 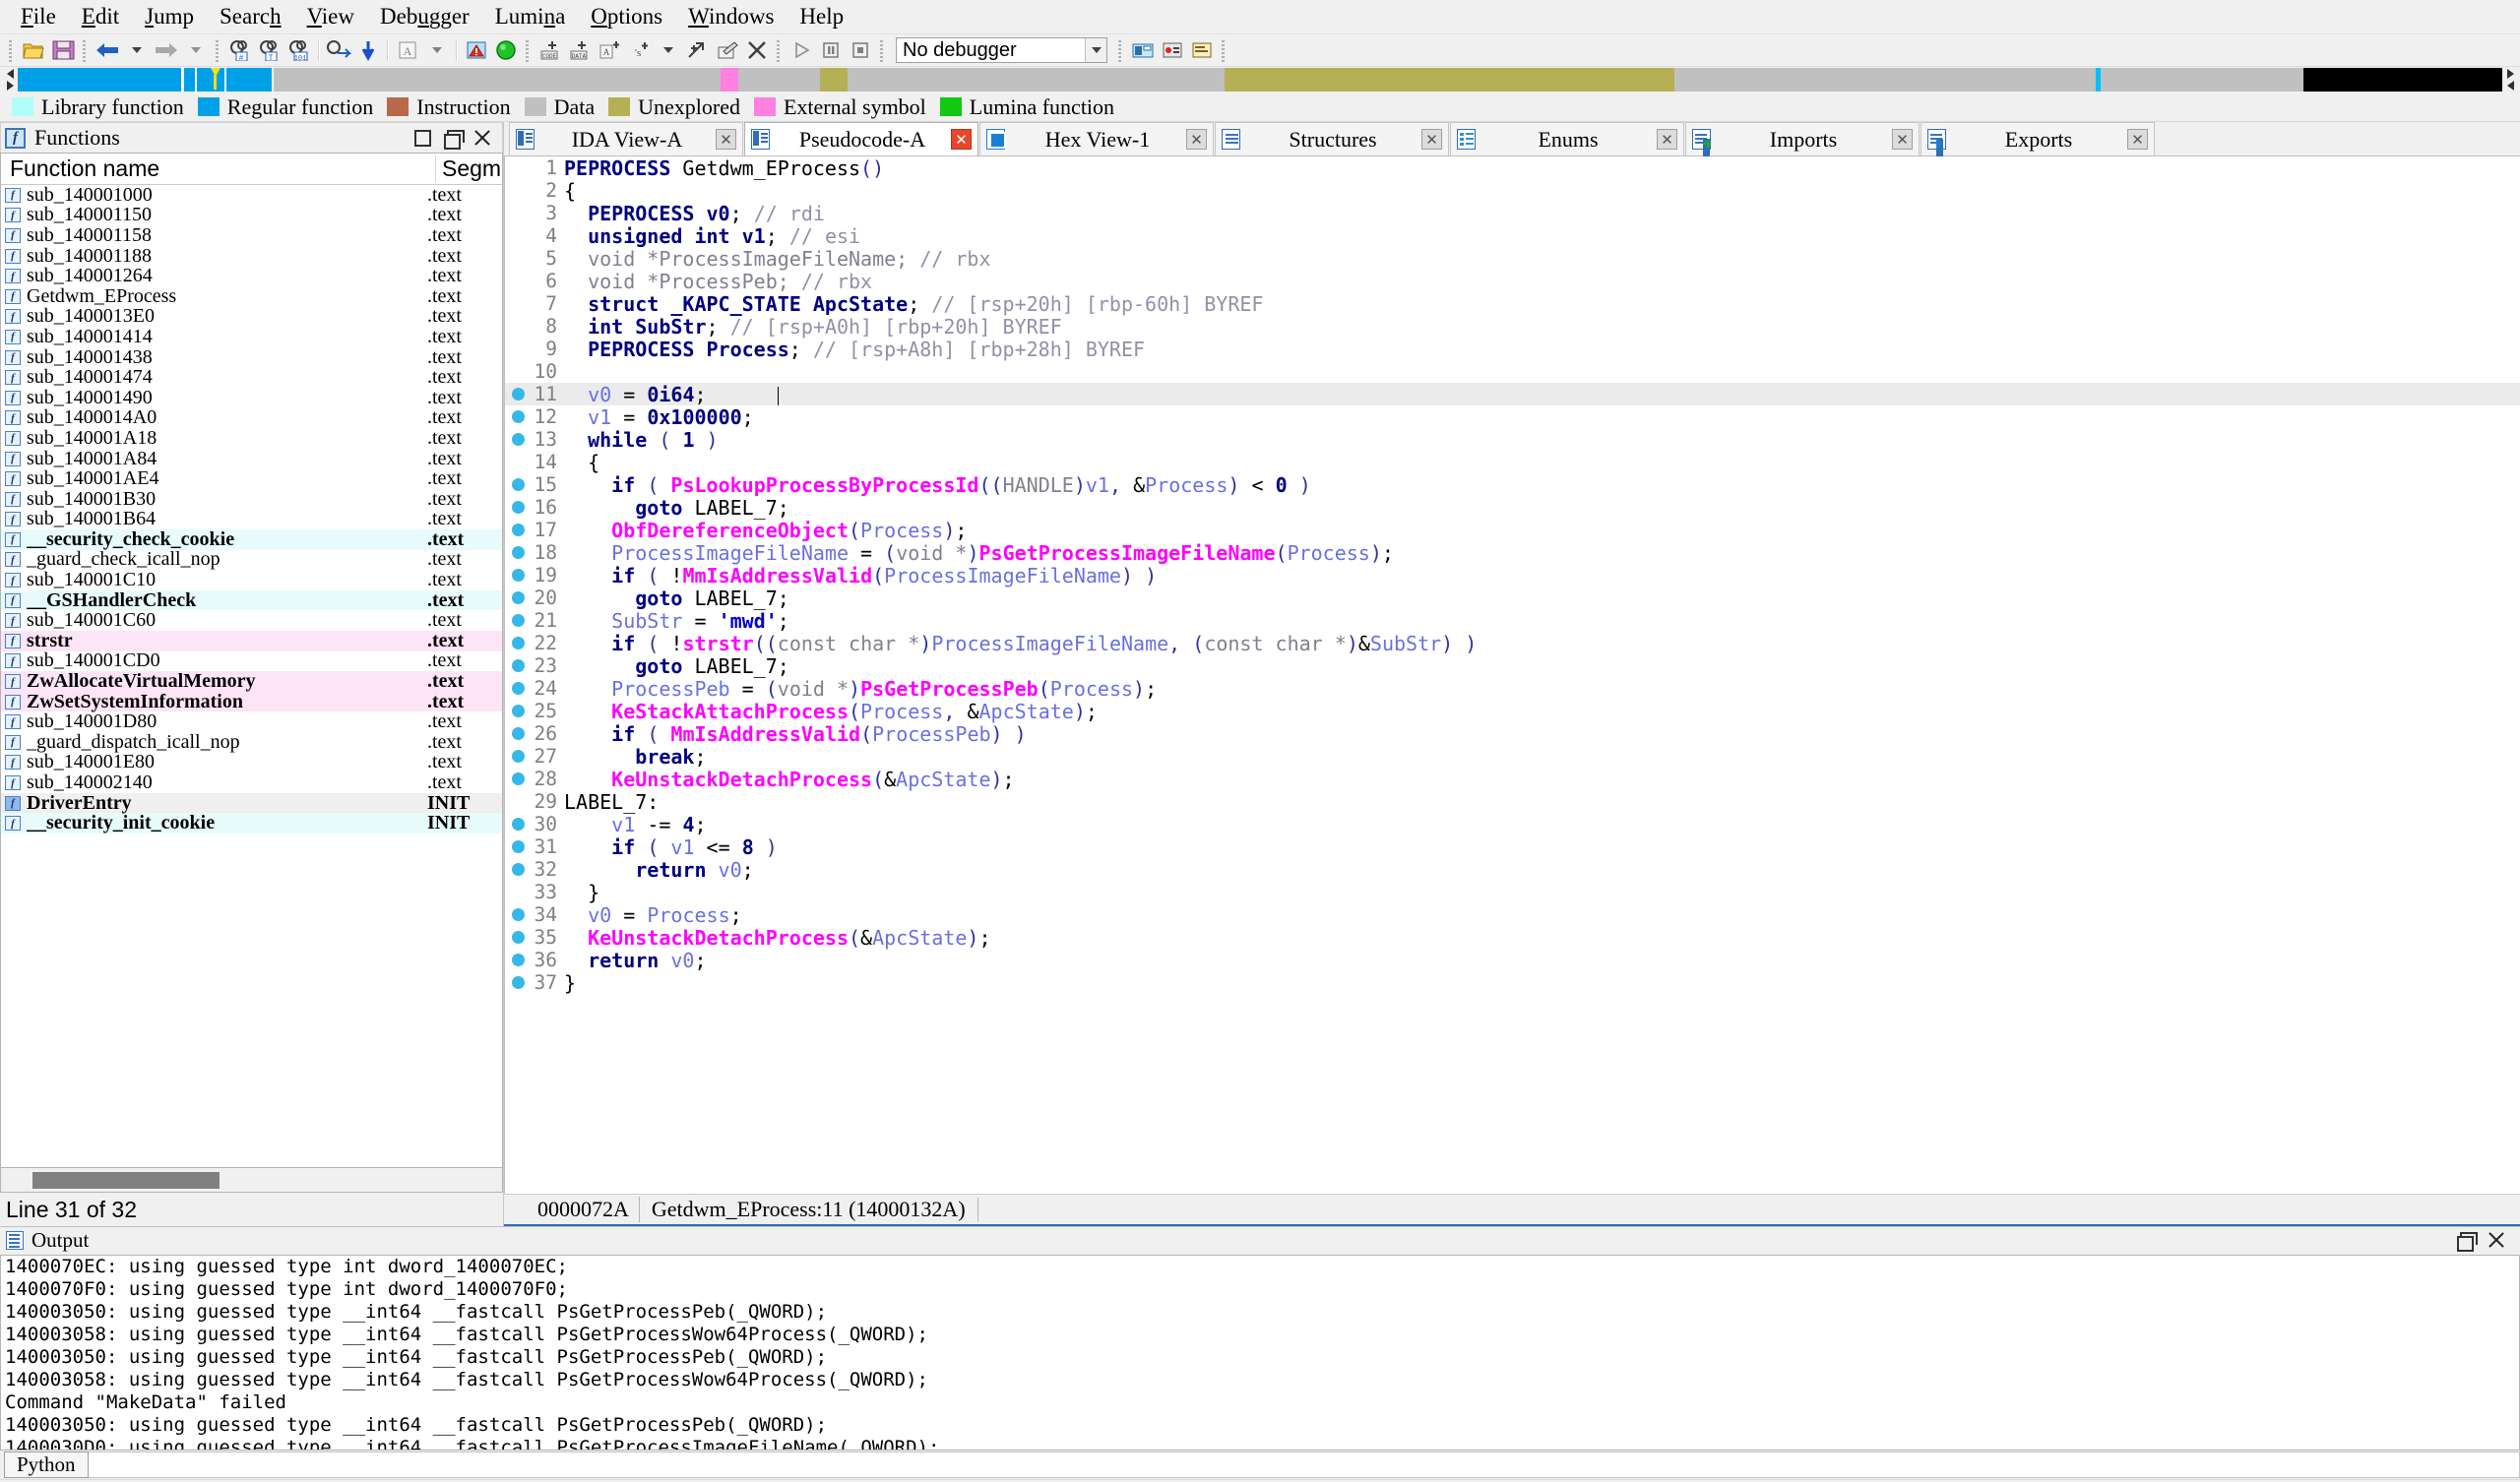 I want to click on hscroll-track, so click(x=251, y=1180).